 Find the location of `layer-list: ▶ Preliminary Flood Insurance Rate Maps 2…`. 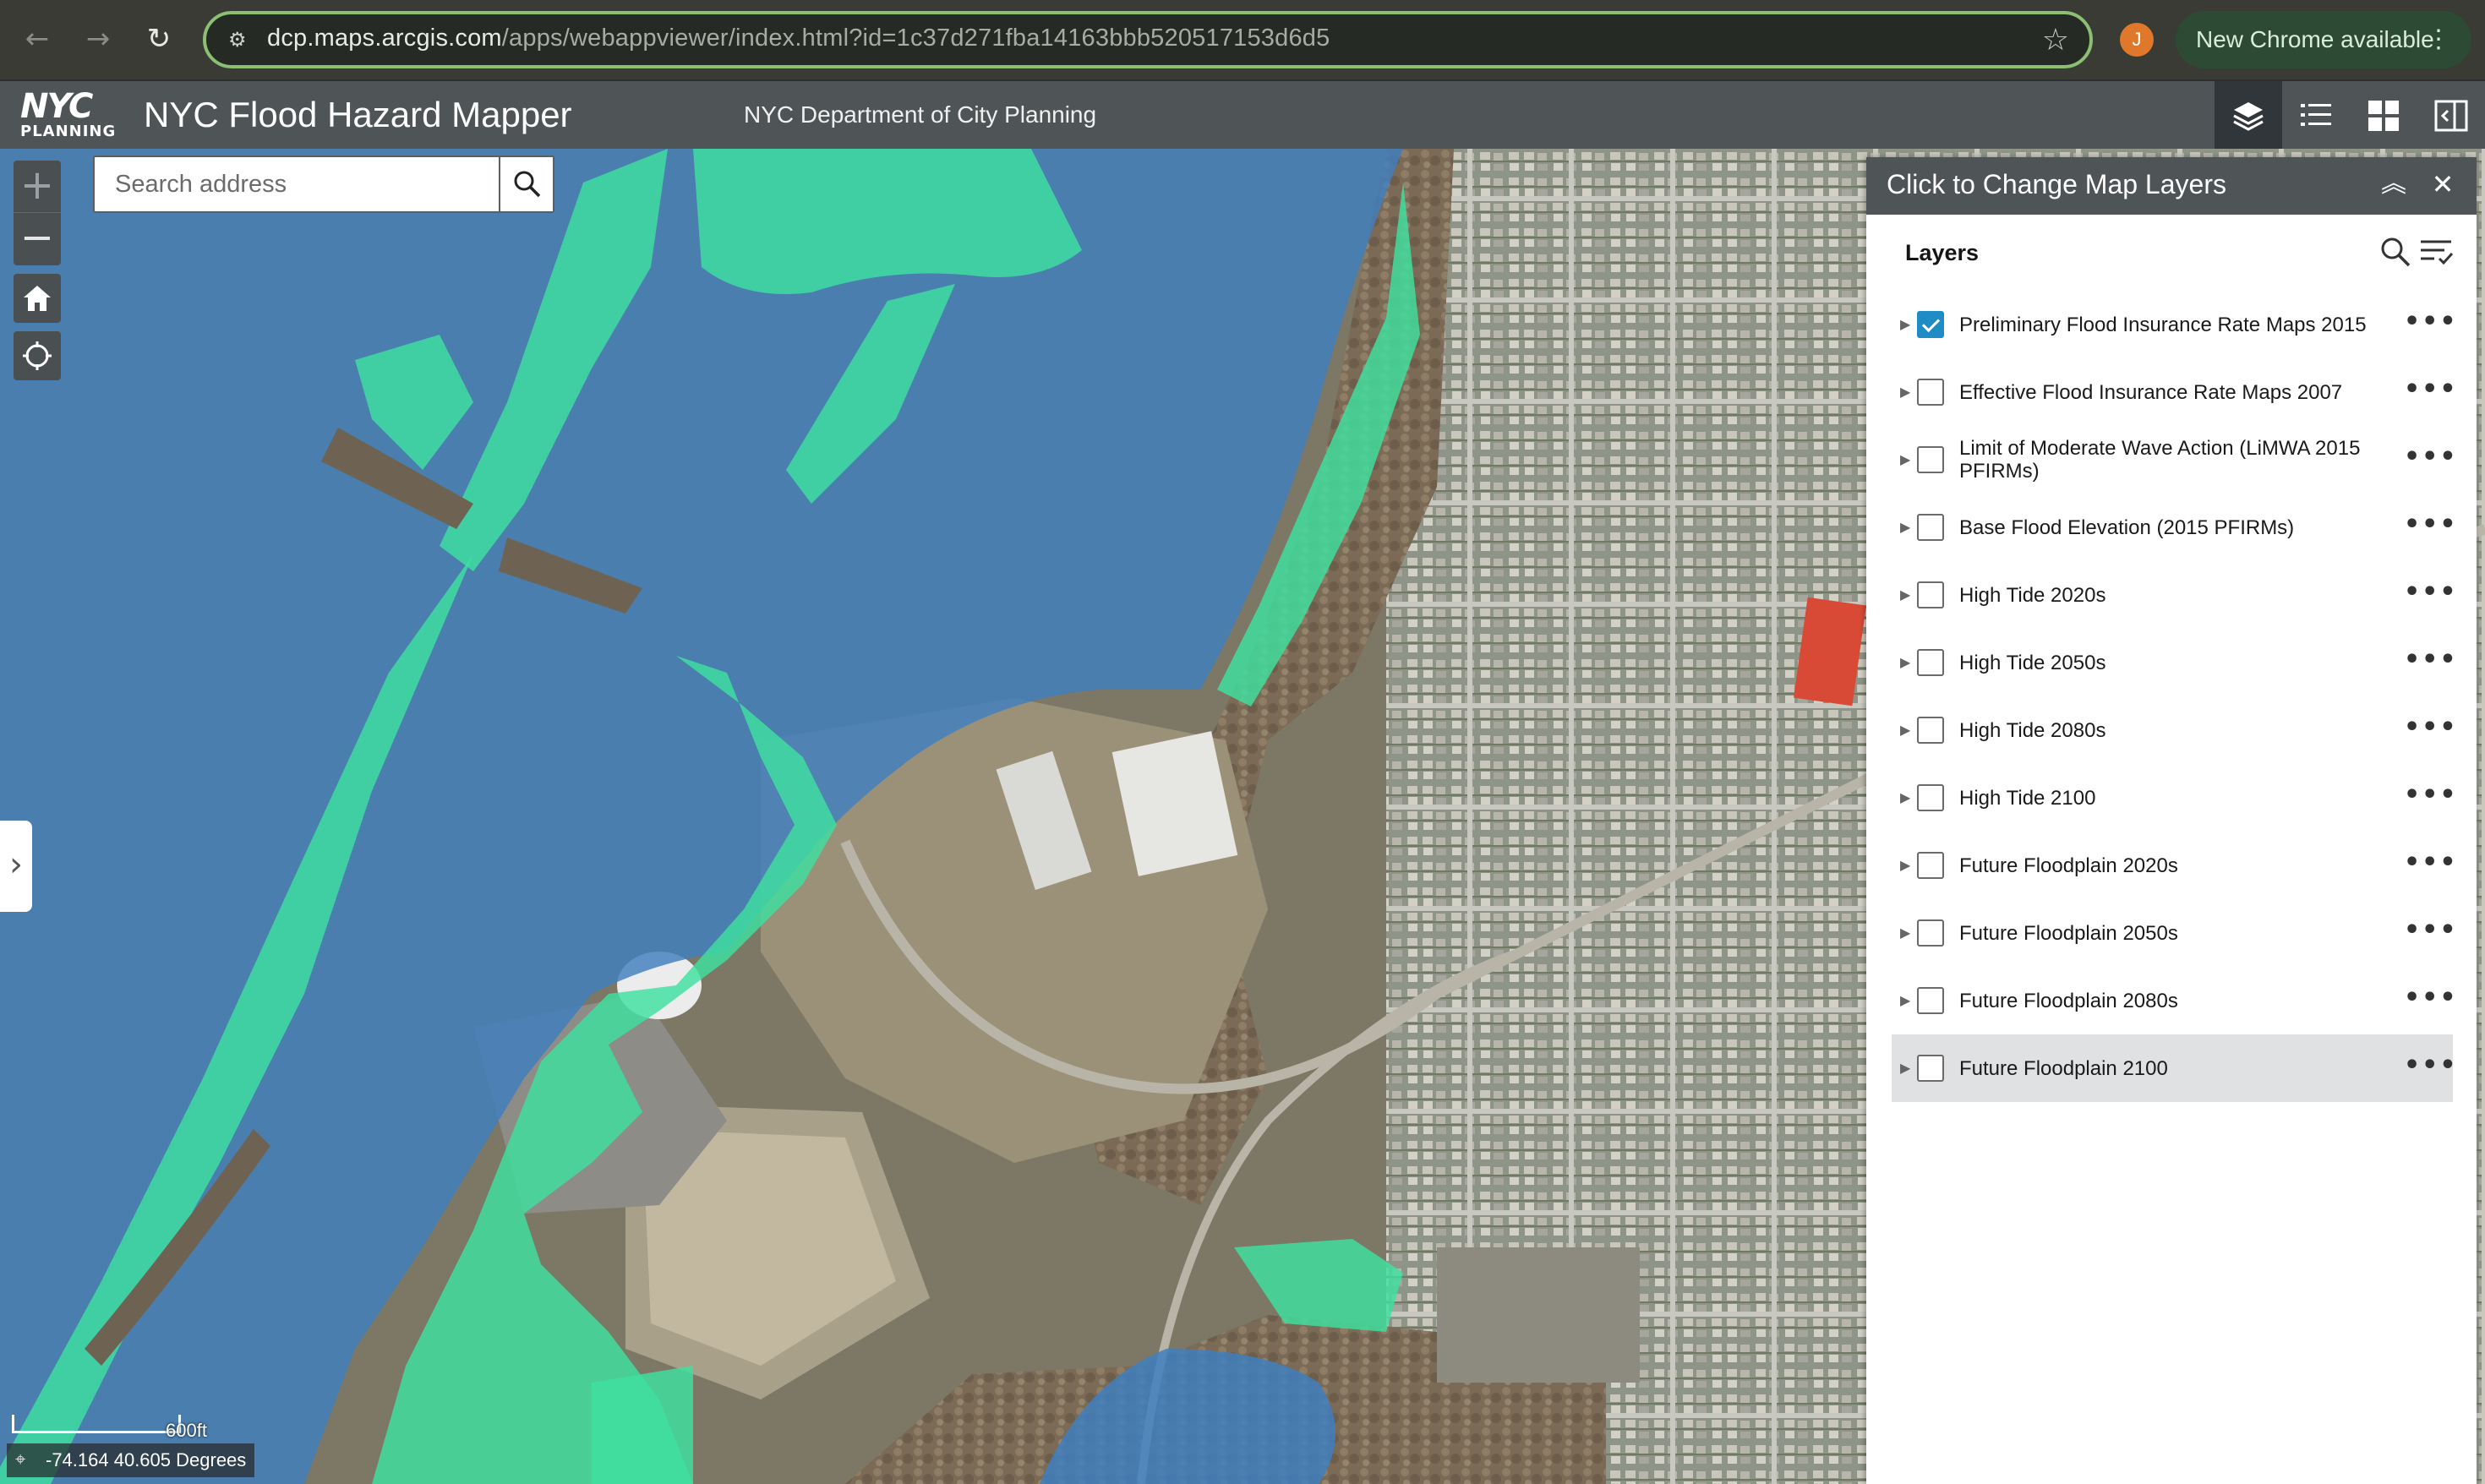

layer-list: ▶ Preliminary Flood Insurance Rate Maps 2… is located at coordinates (2174, 697).